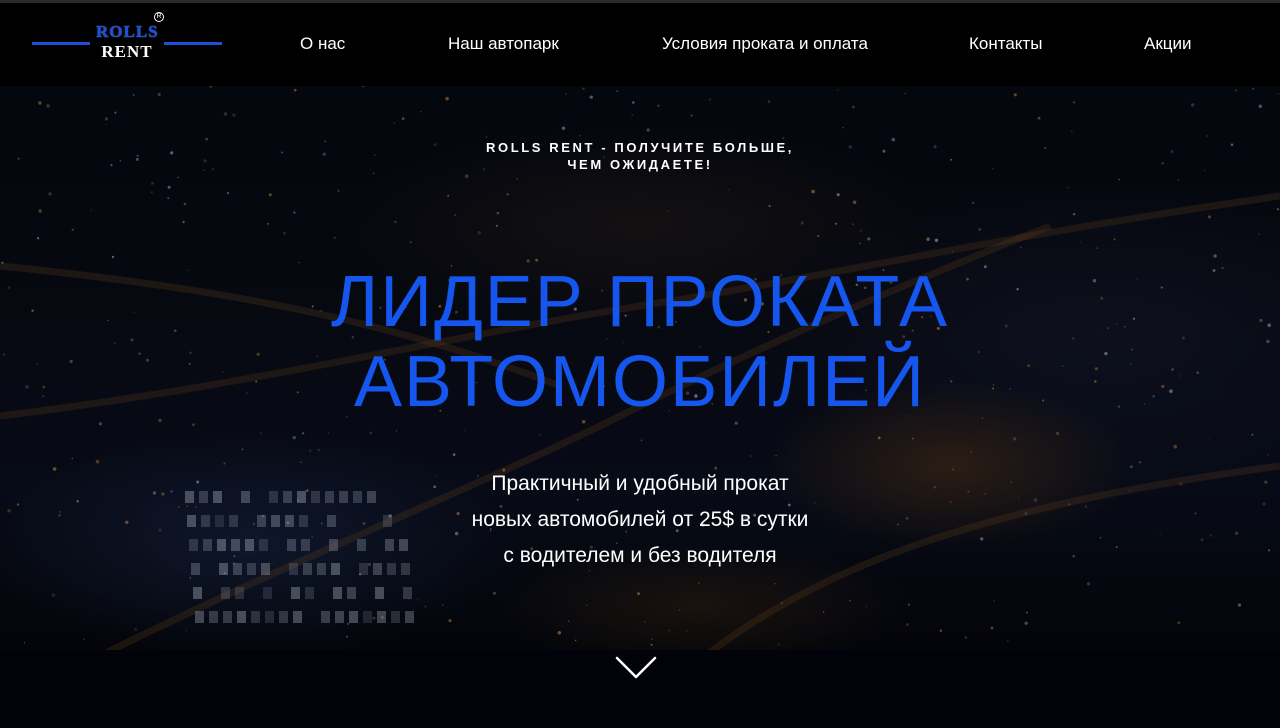  Describe the element at coordinates (127, 31) in the screenshot. I see `logo-word-rolls: ROLLS` at that location.